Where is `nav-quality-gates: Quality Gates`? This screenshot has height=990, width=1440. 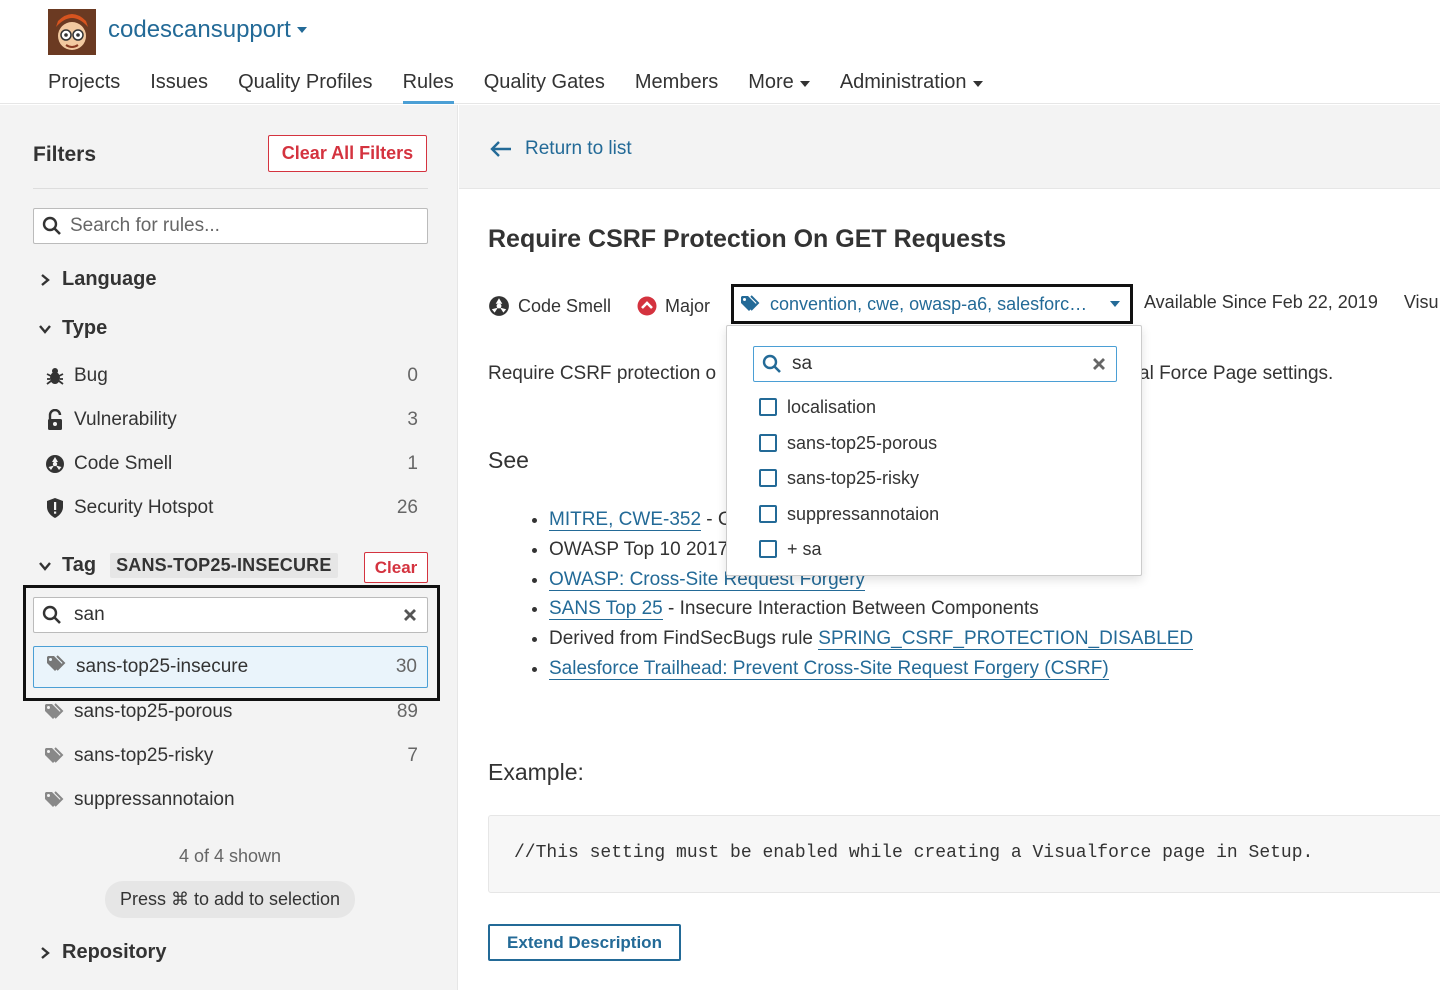
nav-quality-gates: Quality Gates is located at coordinates (544, 87).